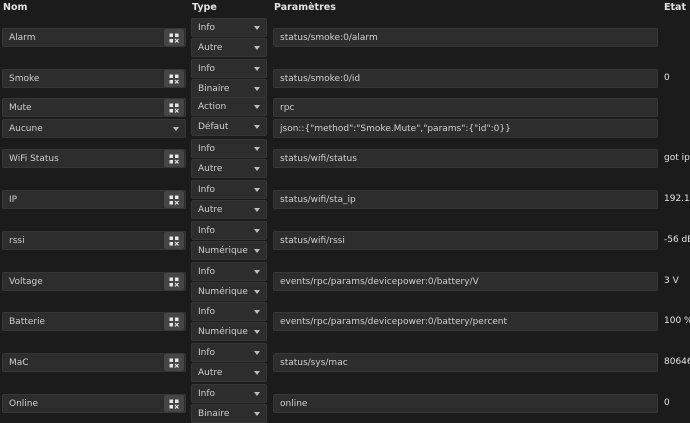  What do you see at coordinates (229, 126) in the screenshot?
I see `subtype-select: Défaut` at bounding box center [229, 126].